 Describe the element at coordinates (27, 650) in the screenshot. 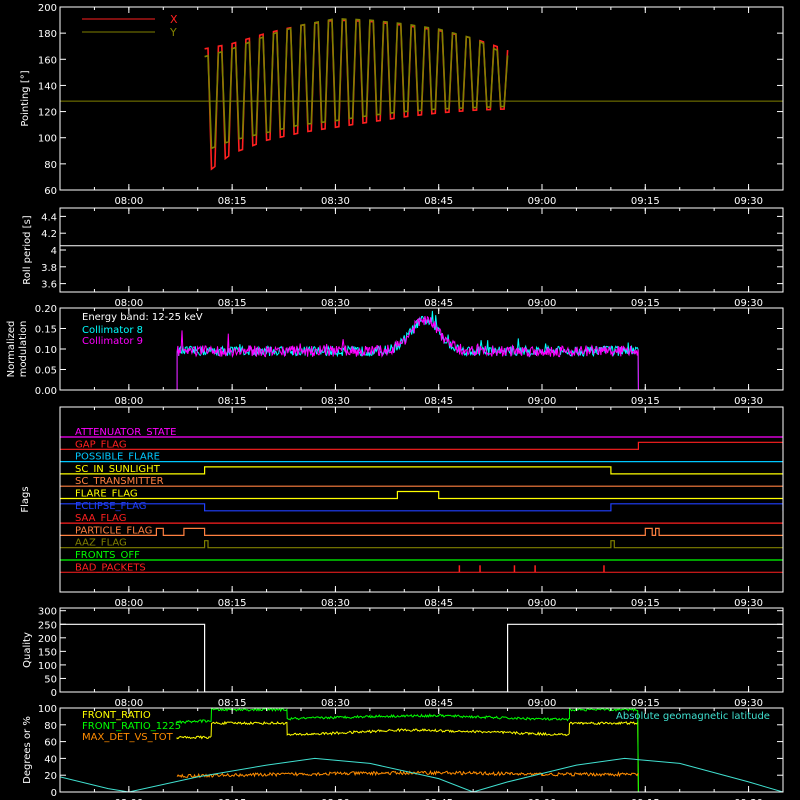

I see `y-axis-label: Quality` at that location.